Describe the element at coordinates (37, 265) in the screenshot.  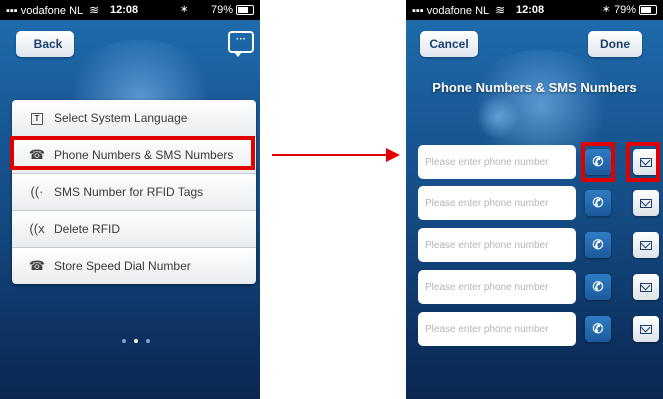
I see `phone-icon: ☎` at that location.